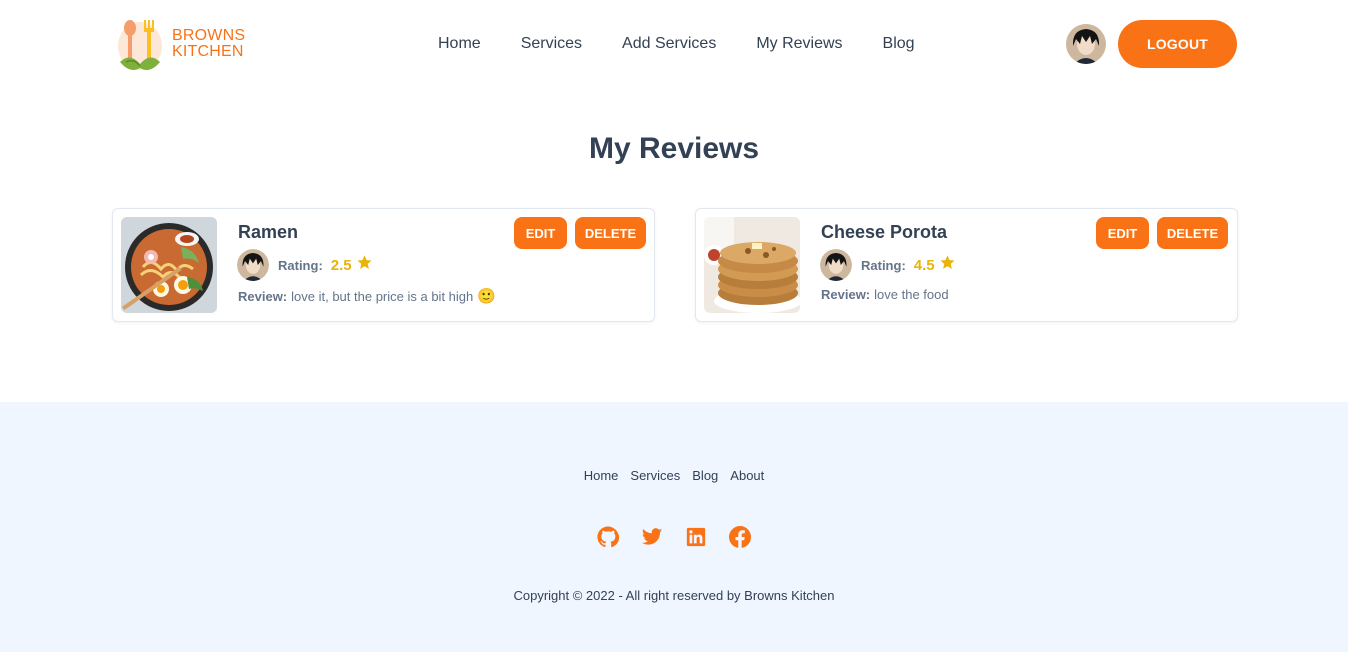  What do you see at coordinates (655, 475) in the screenshot?
I see `footer-link-services: Services` at bounding box center [655, 475].